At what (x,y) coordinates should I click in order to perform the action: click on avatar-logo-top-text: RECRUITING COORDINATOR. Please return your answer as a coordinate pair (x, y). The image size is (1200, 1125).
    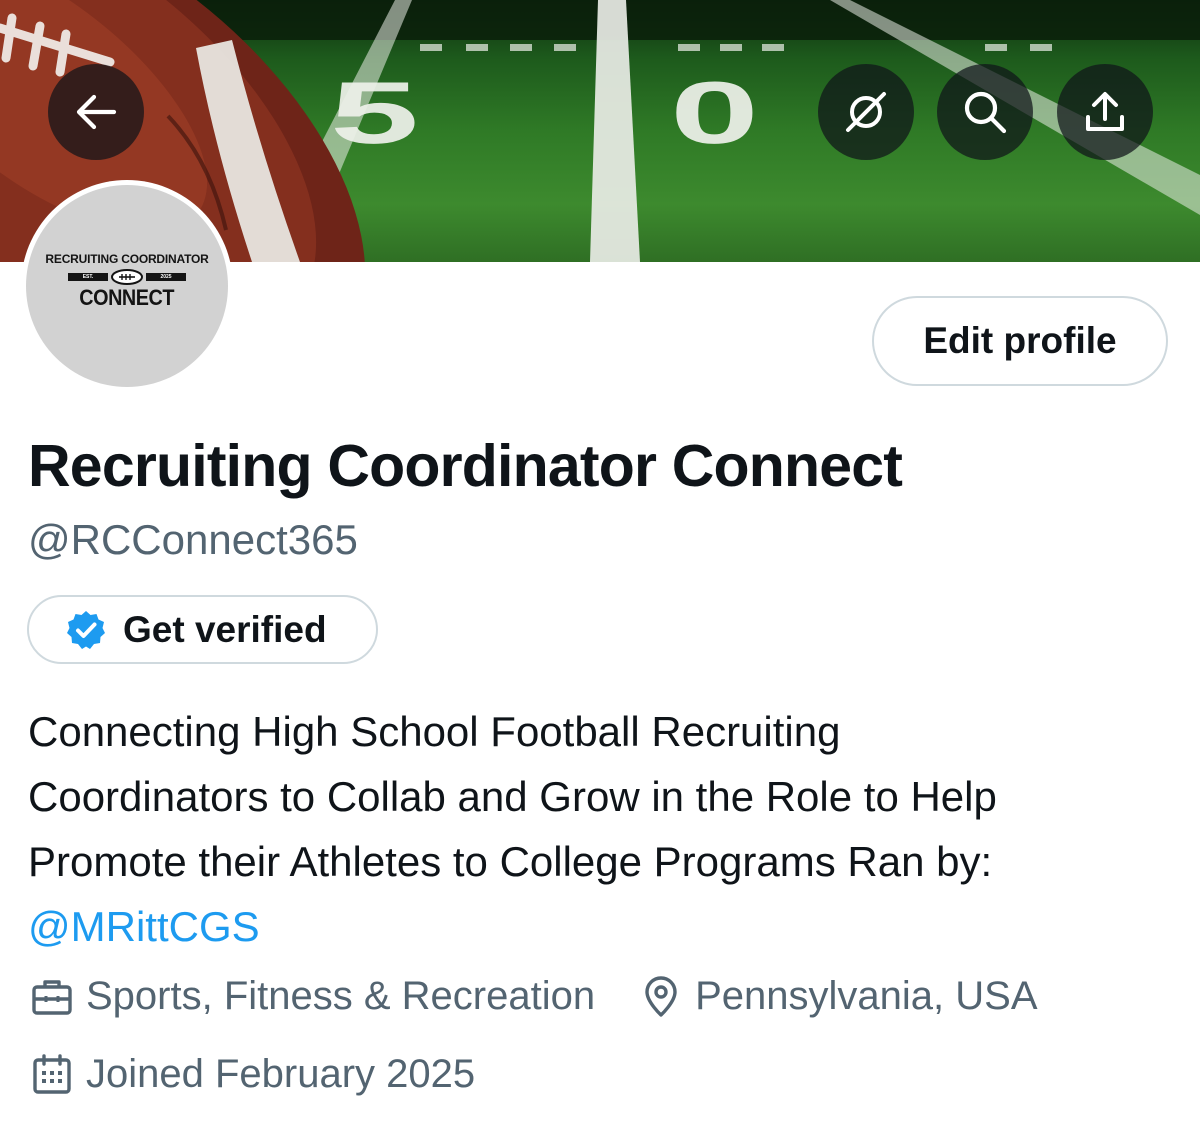
    Looking at the image, I should click on (127, 258).